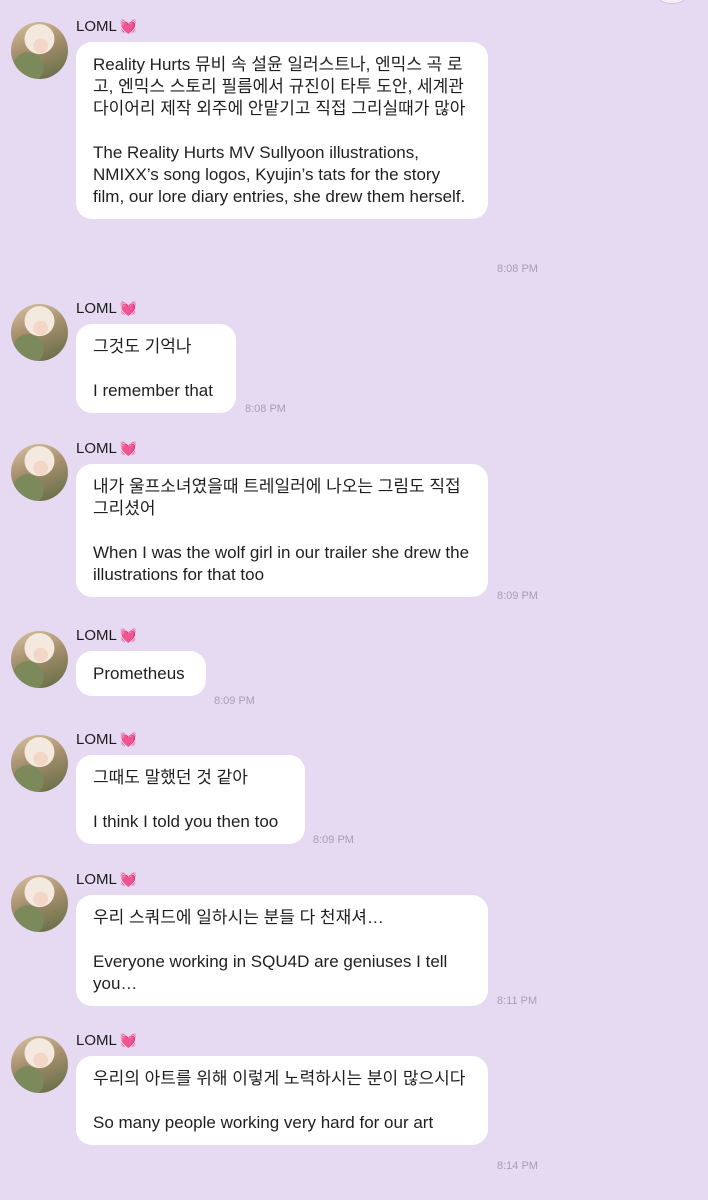 Image resolution: width=708 pixels, height=1200 pixels. I want to click on message-timestamp: 8:11 PM, so click(517, 1001).